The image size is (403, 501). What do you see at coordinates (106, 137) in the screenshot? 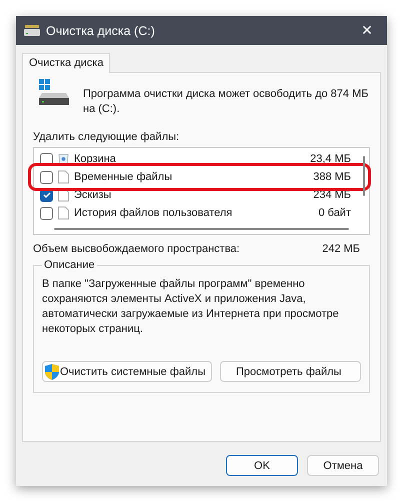
I see `files-label: Удалить следующие файлы:` at bounding box center [106, 137].